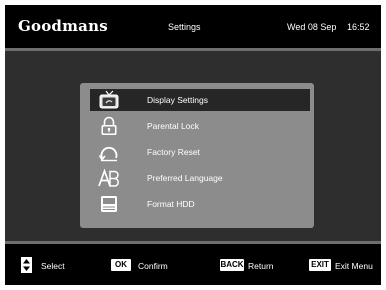  I want to click on menu-item-label: Format HDD, so click(171, 204).